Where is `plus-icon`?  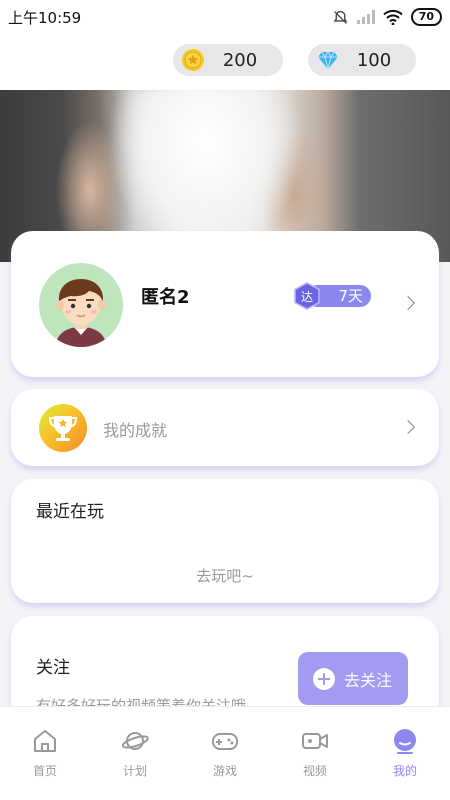
plus-icon is located at coordinates (324, 678).